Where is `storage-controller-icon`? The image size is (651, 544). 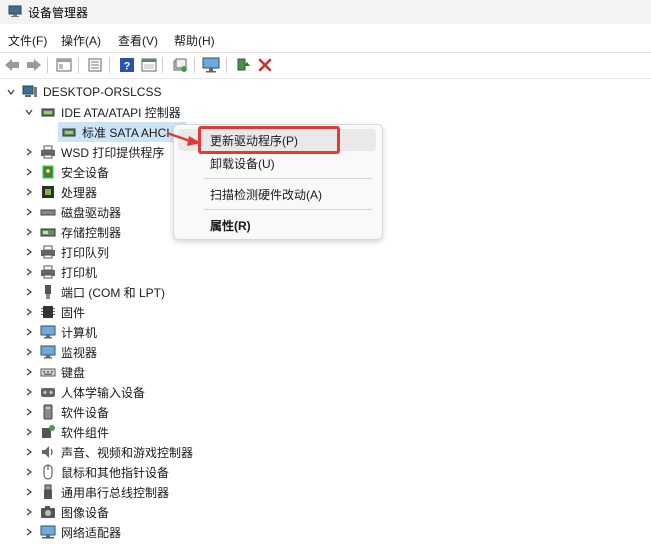
storage-controller-icon is located at coordinates (48, 232).